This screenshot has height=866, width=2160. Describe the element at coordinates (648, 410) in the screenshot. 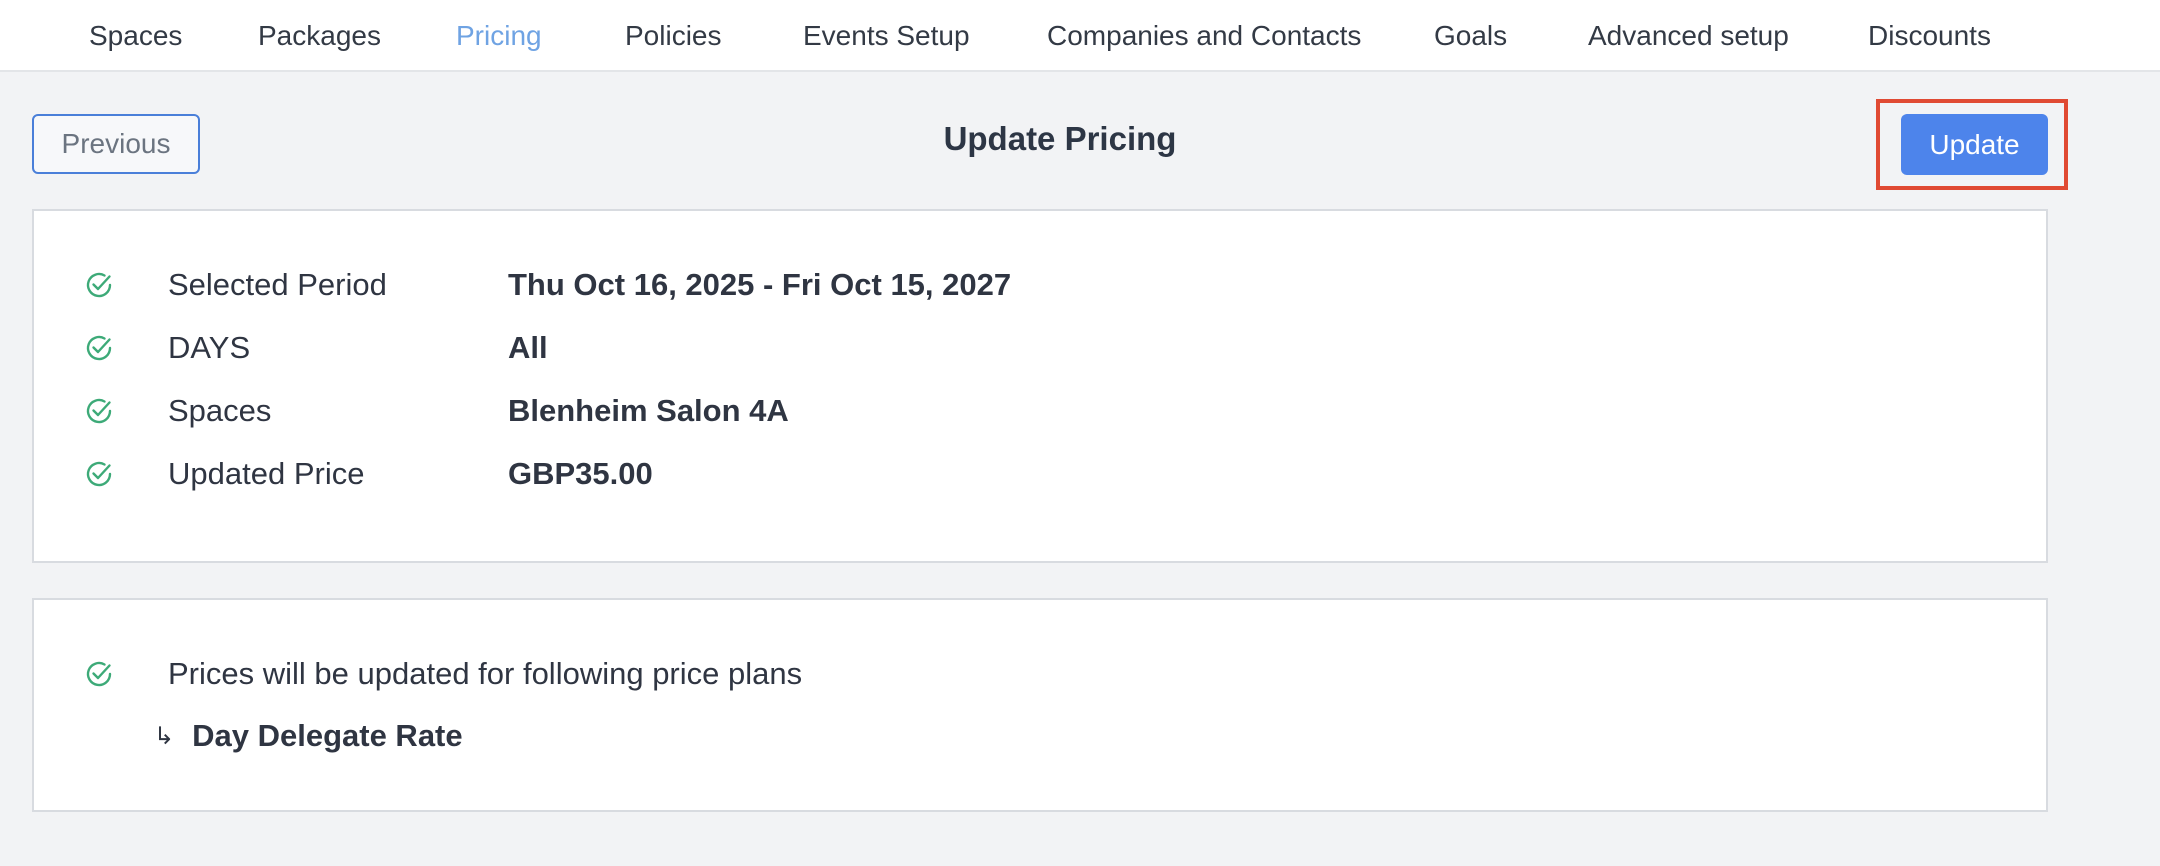

I see `spaces-value: Blenheim Salon 4A` at that location.